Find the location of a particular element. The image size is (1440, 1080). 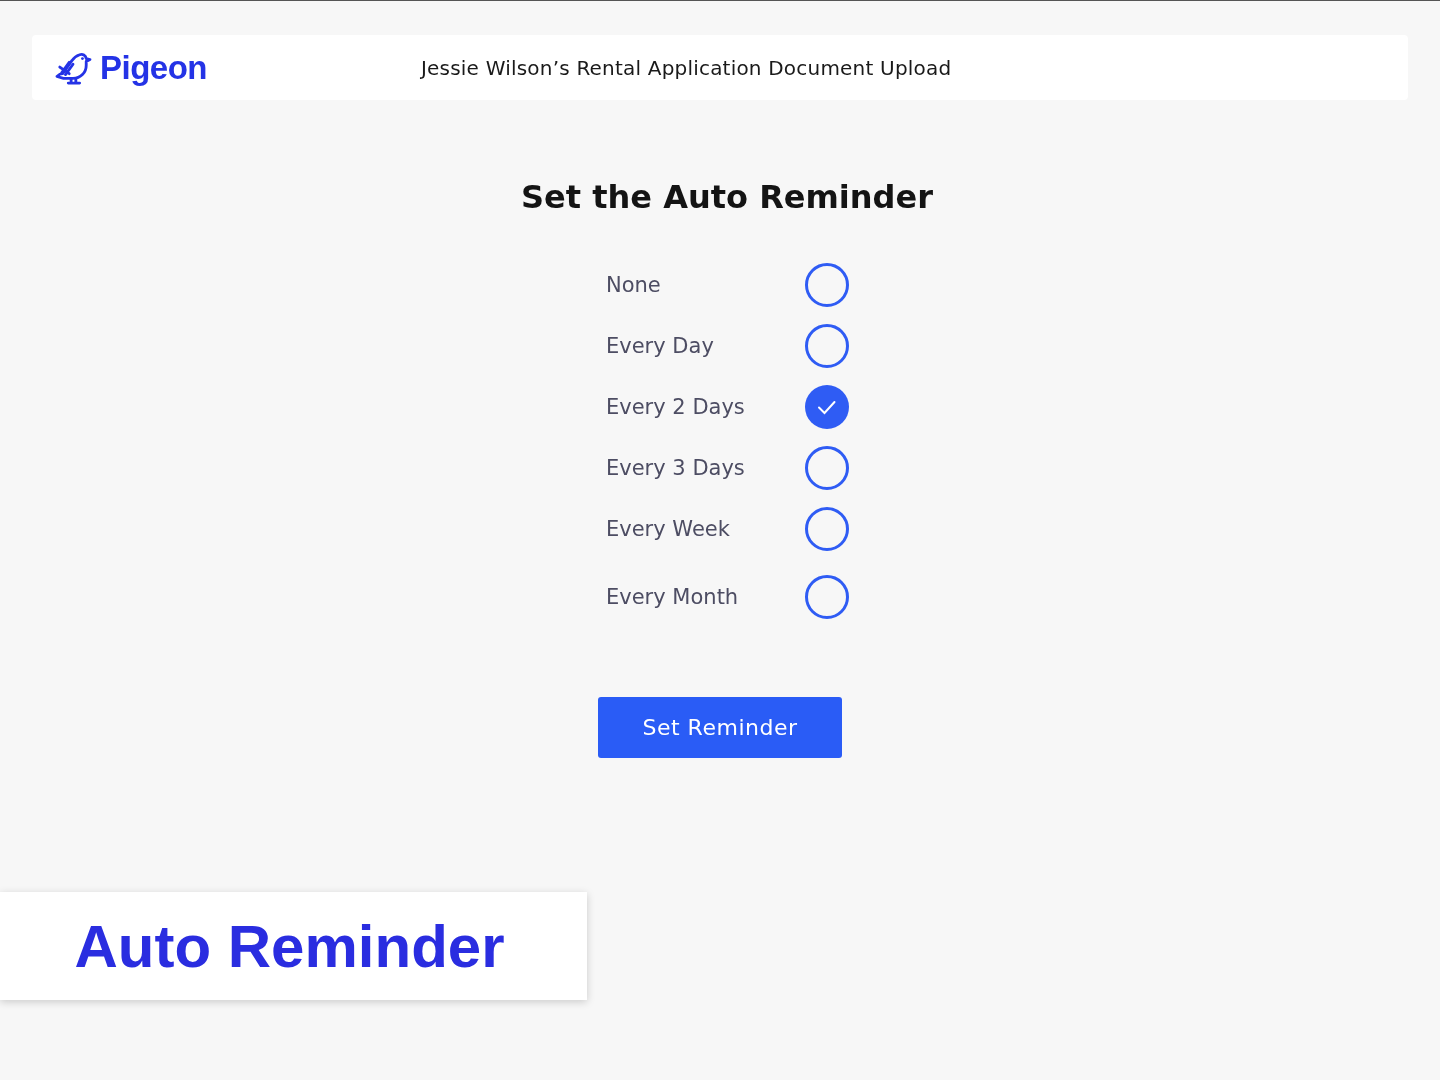

option-label: None is located at coordinates (633, 285).